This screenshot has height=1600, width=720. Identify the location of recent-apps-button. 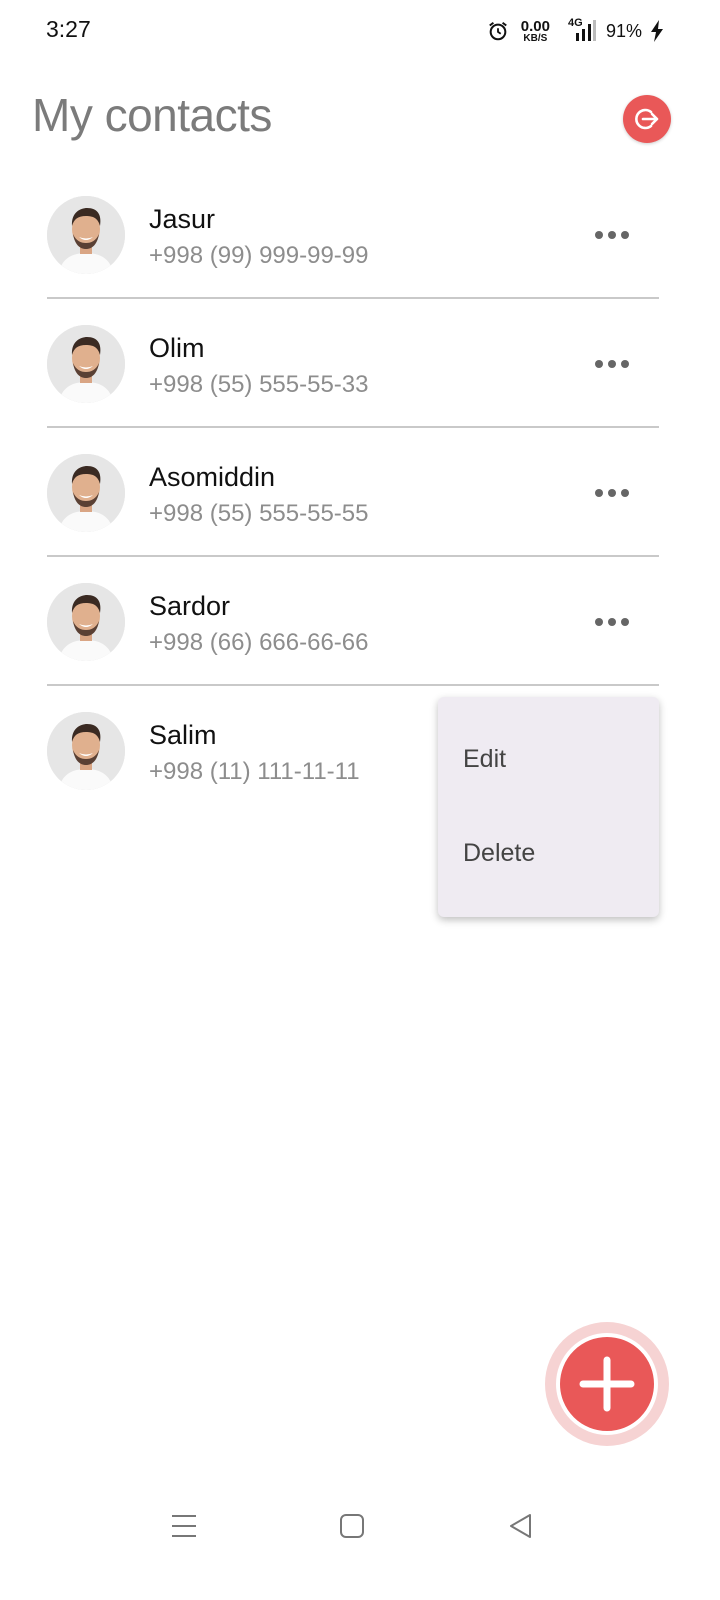
(184, 1526).